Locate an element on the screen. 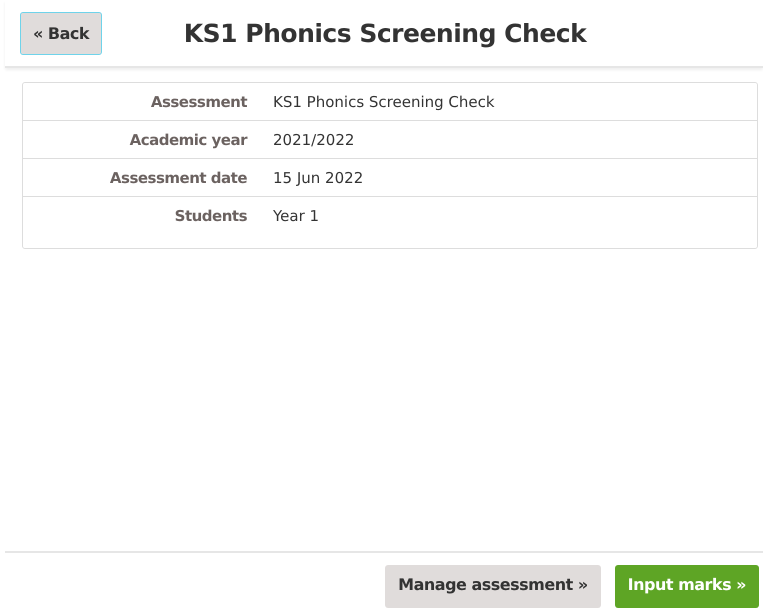  manage-button: Manage assessment » is located at coordinates (493, 586).